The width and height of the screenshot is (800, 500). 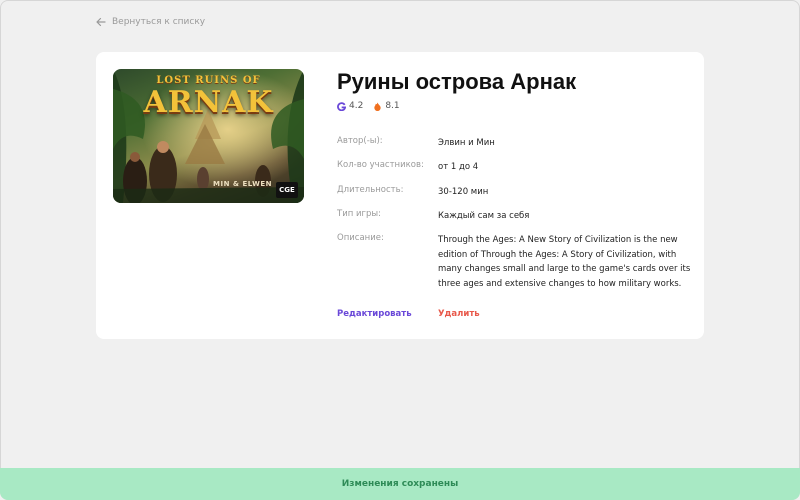 What do you see at coordinates (466, 143) in the screenshot?
I see `info-value: Элвин и Мин` at bounding box center [466, 143].